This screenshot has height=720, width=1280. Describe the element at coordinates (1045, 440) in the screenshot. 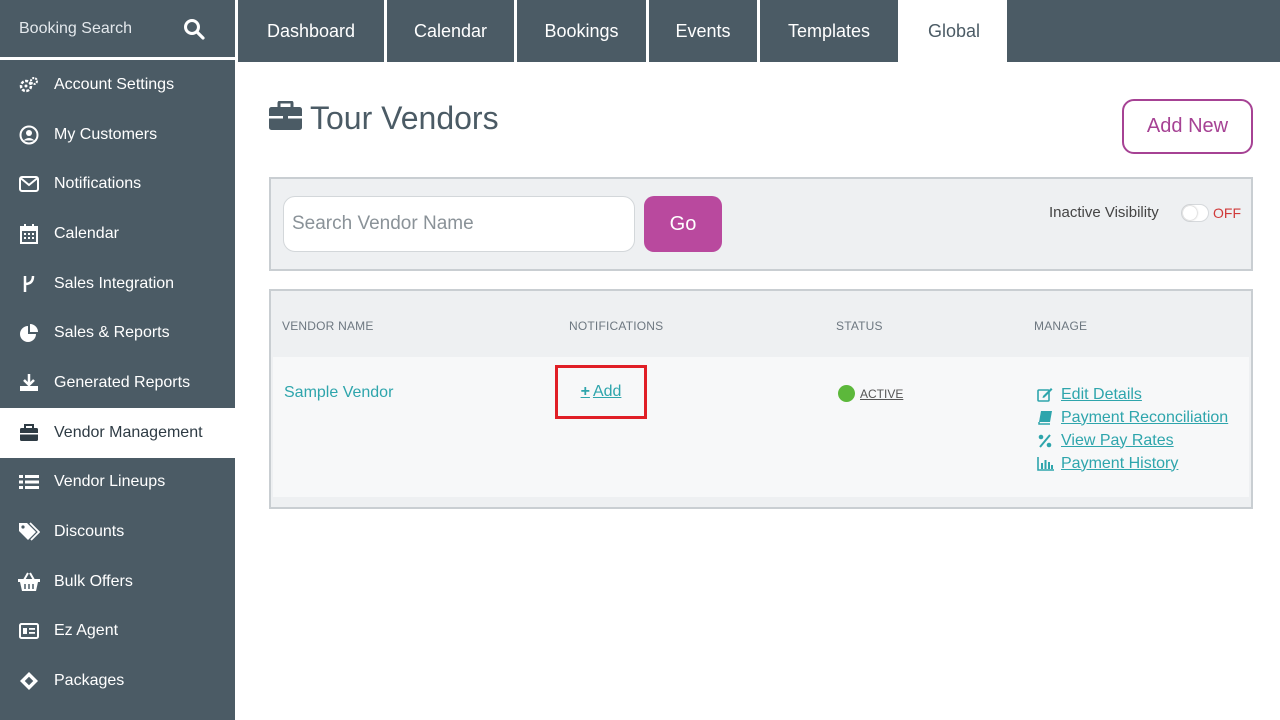

I see `percent-icon` at that location.